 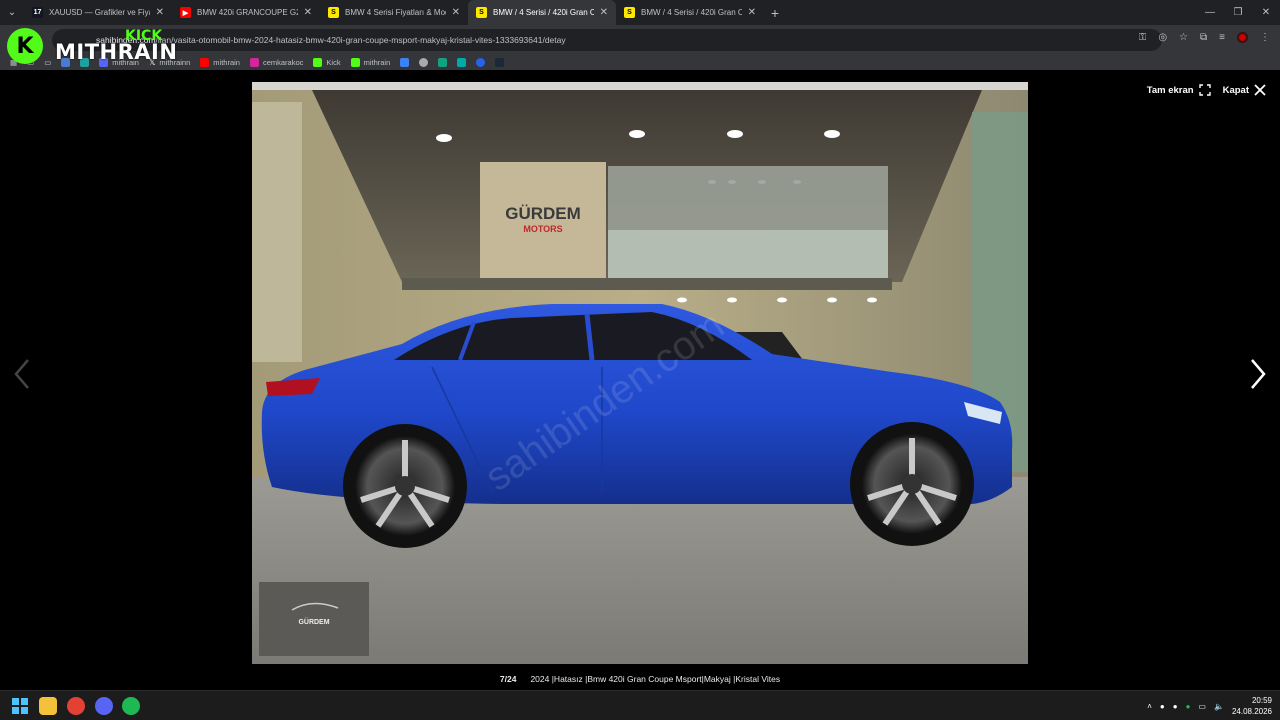 What do you see at coordinates (333, 62) in the screenshot?
I see `bookmark-label: Kick` at bounding box center [333, 62].